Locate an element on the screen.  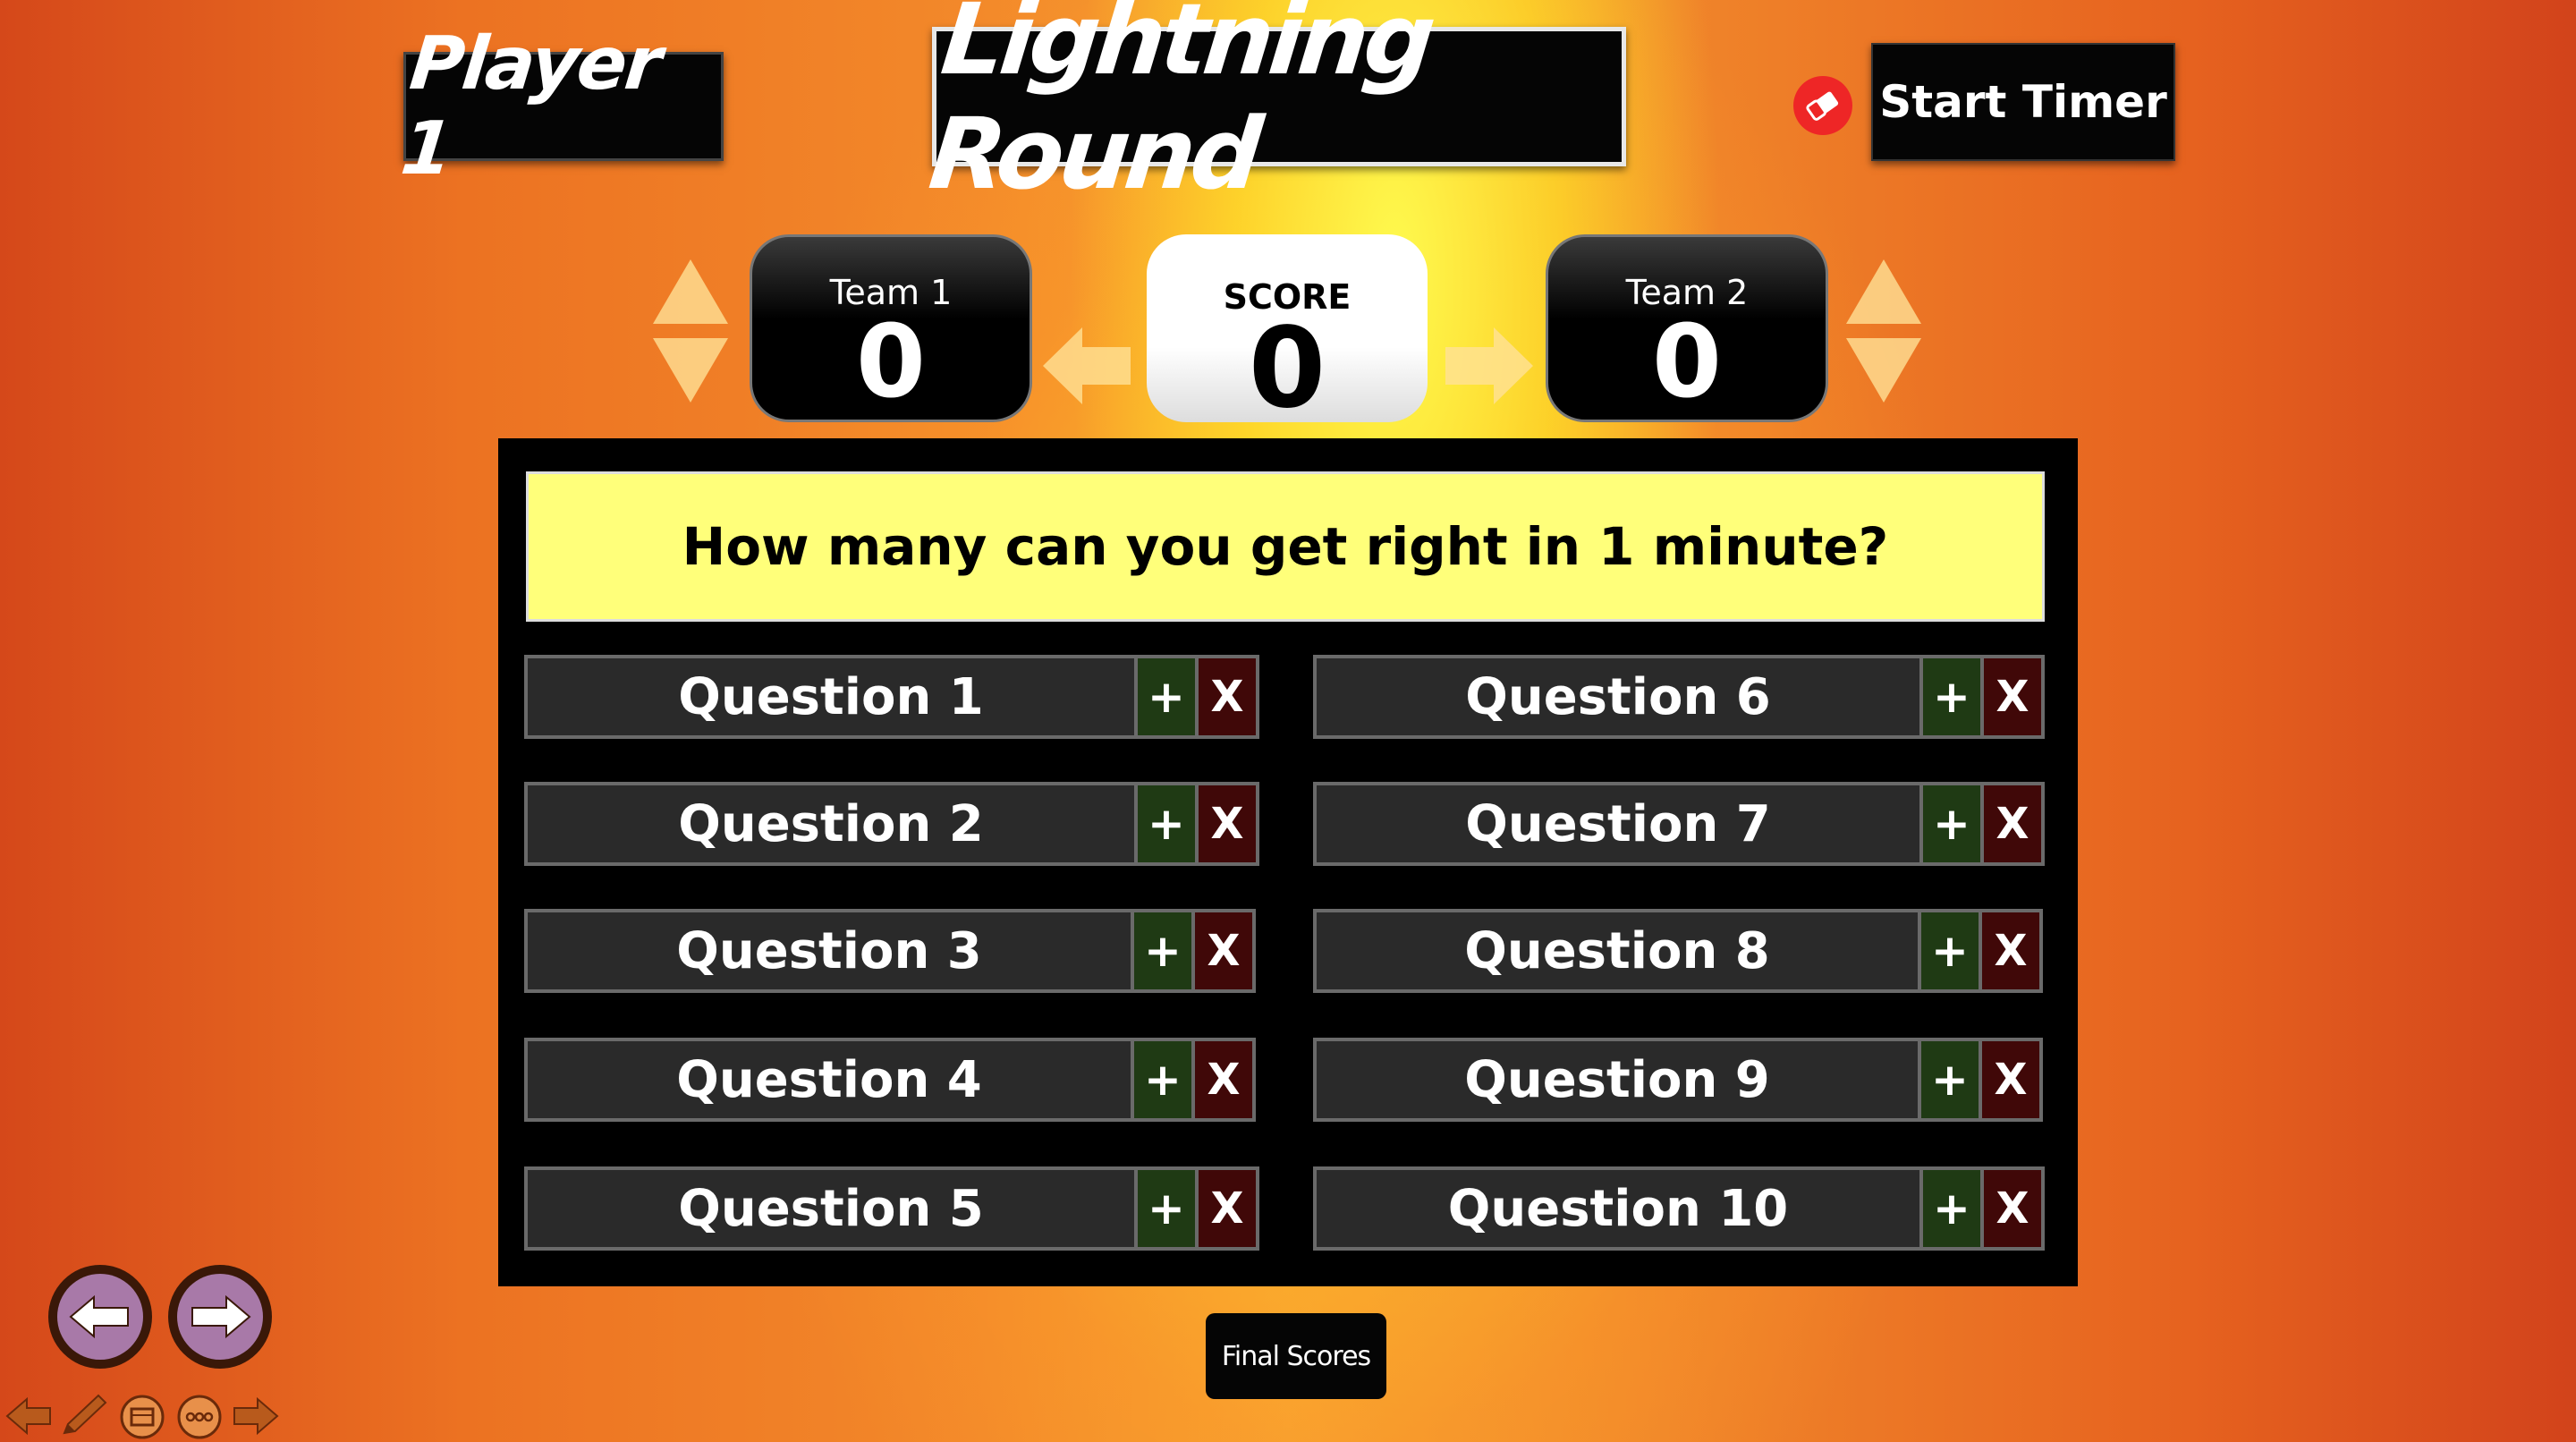
award-left-arrow-icon is located at coordinates (1087, 365).